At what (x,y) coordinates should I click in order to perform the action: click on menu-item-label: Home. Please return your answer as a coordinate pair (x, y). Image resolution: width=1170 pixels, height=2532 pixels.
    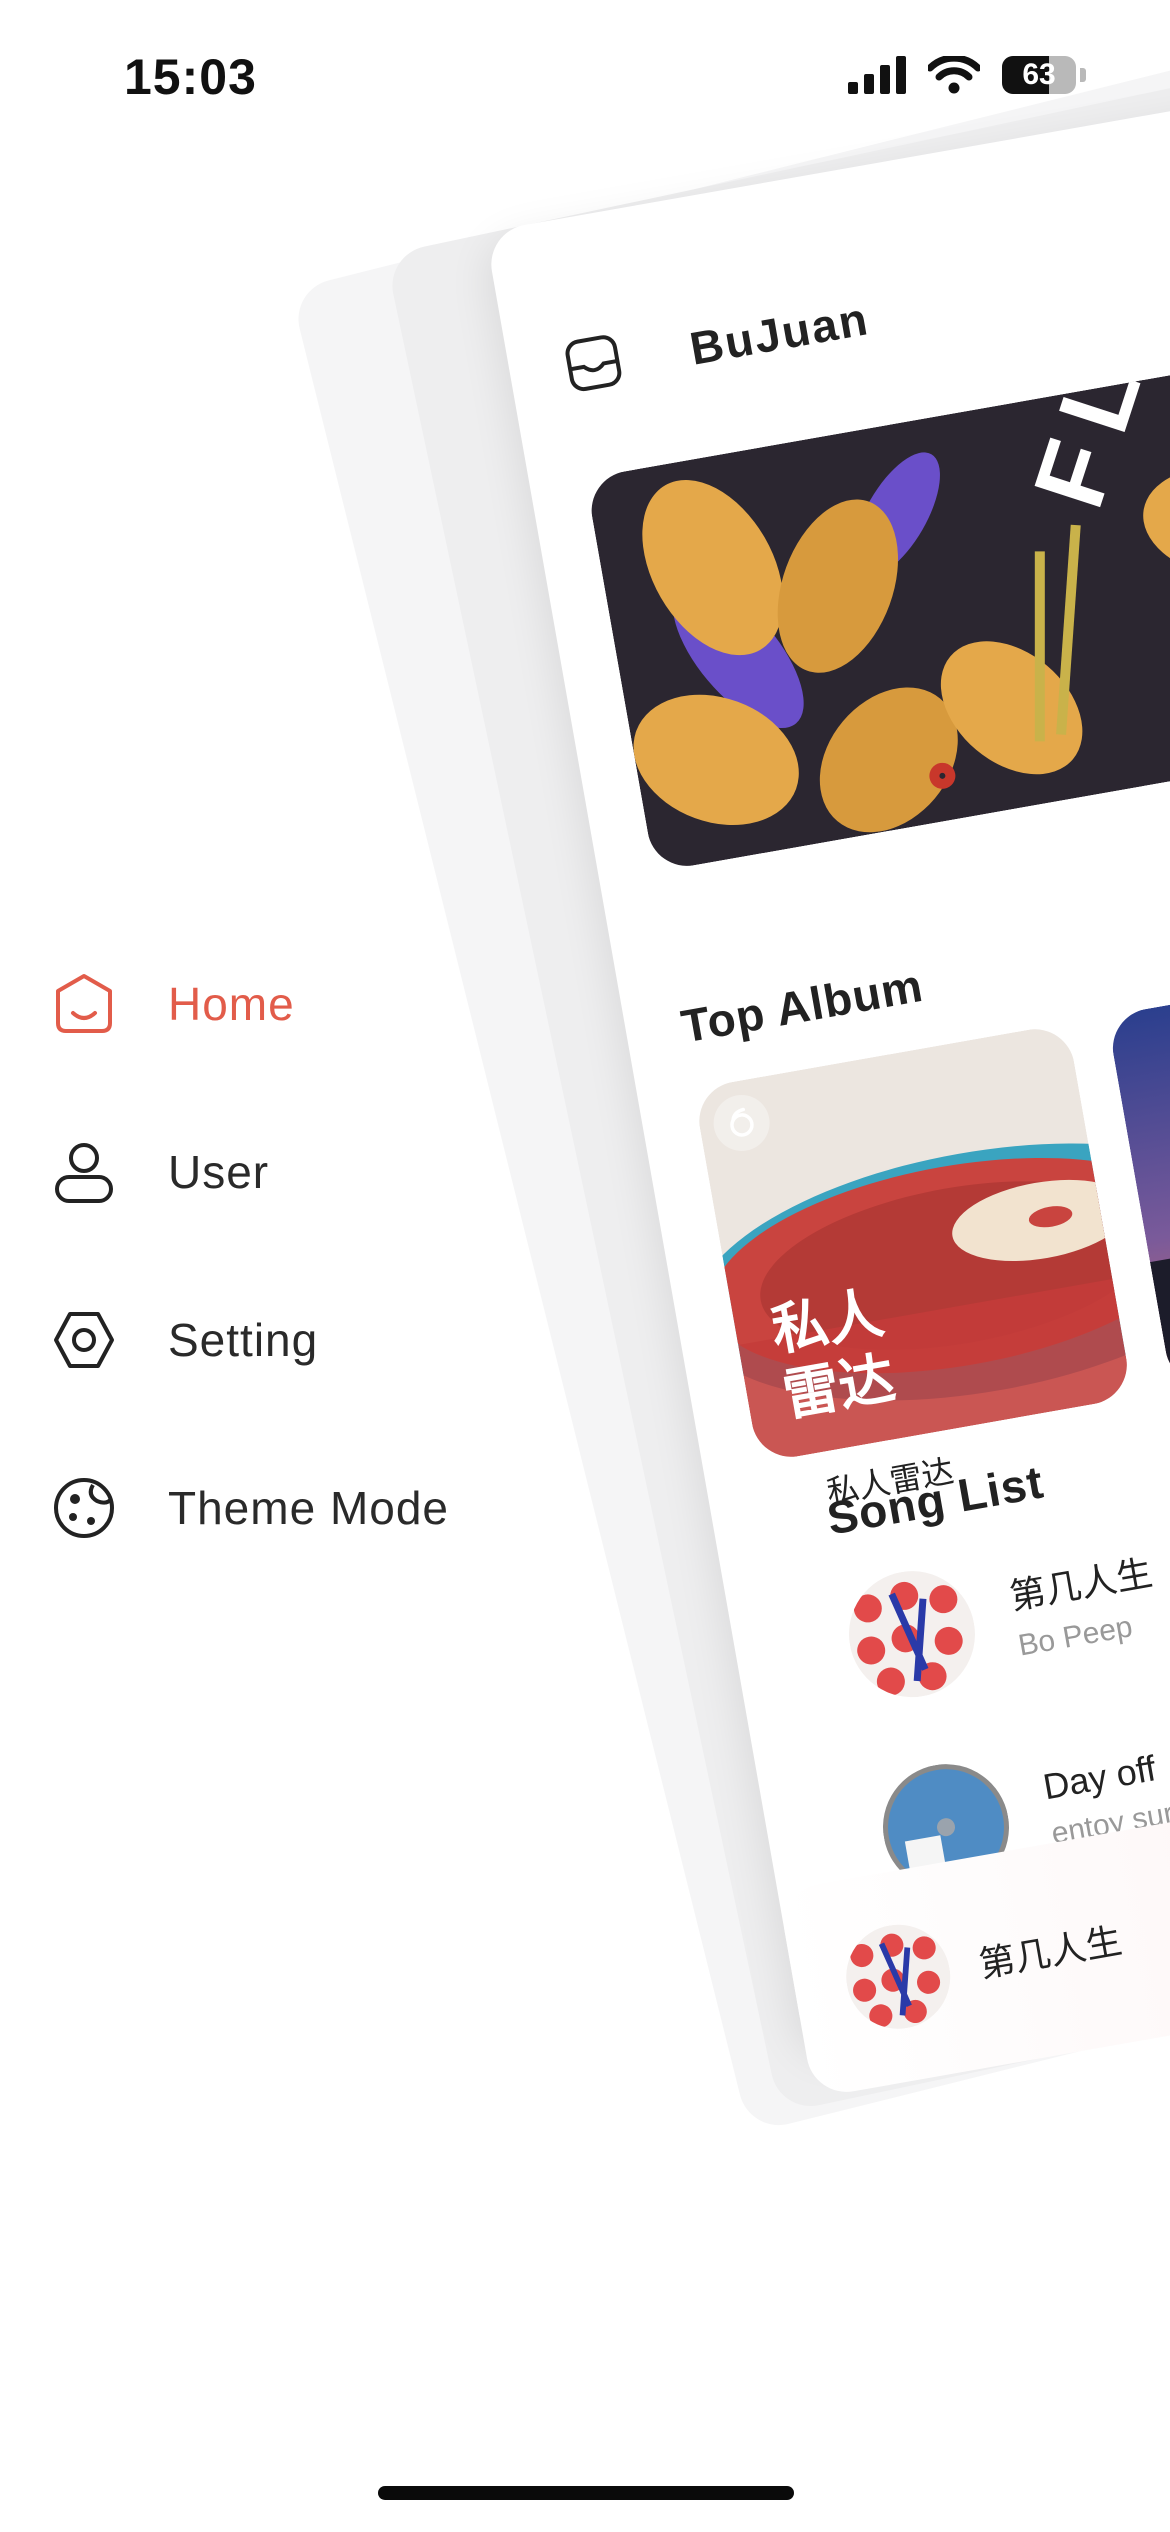
    Looking at the image, I should click on (231, 1004).